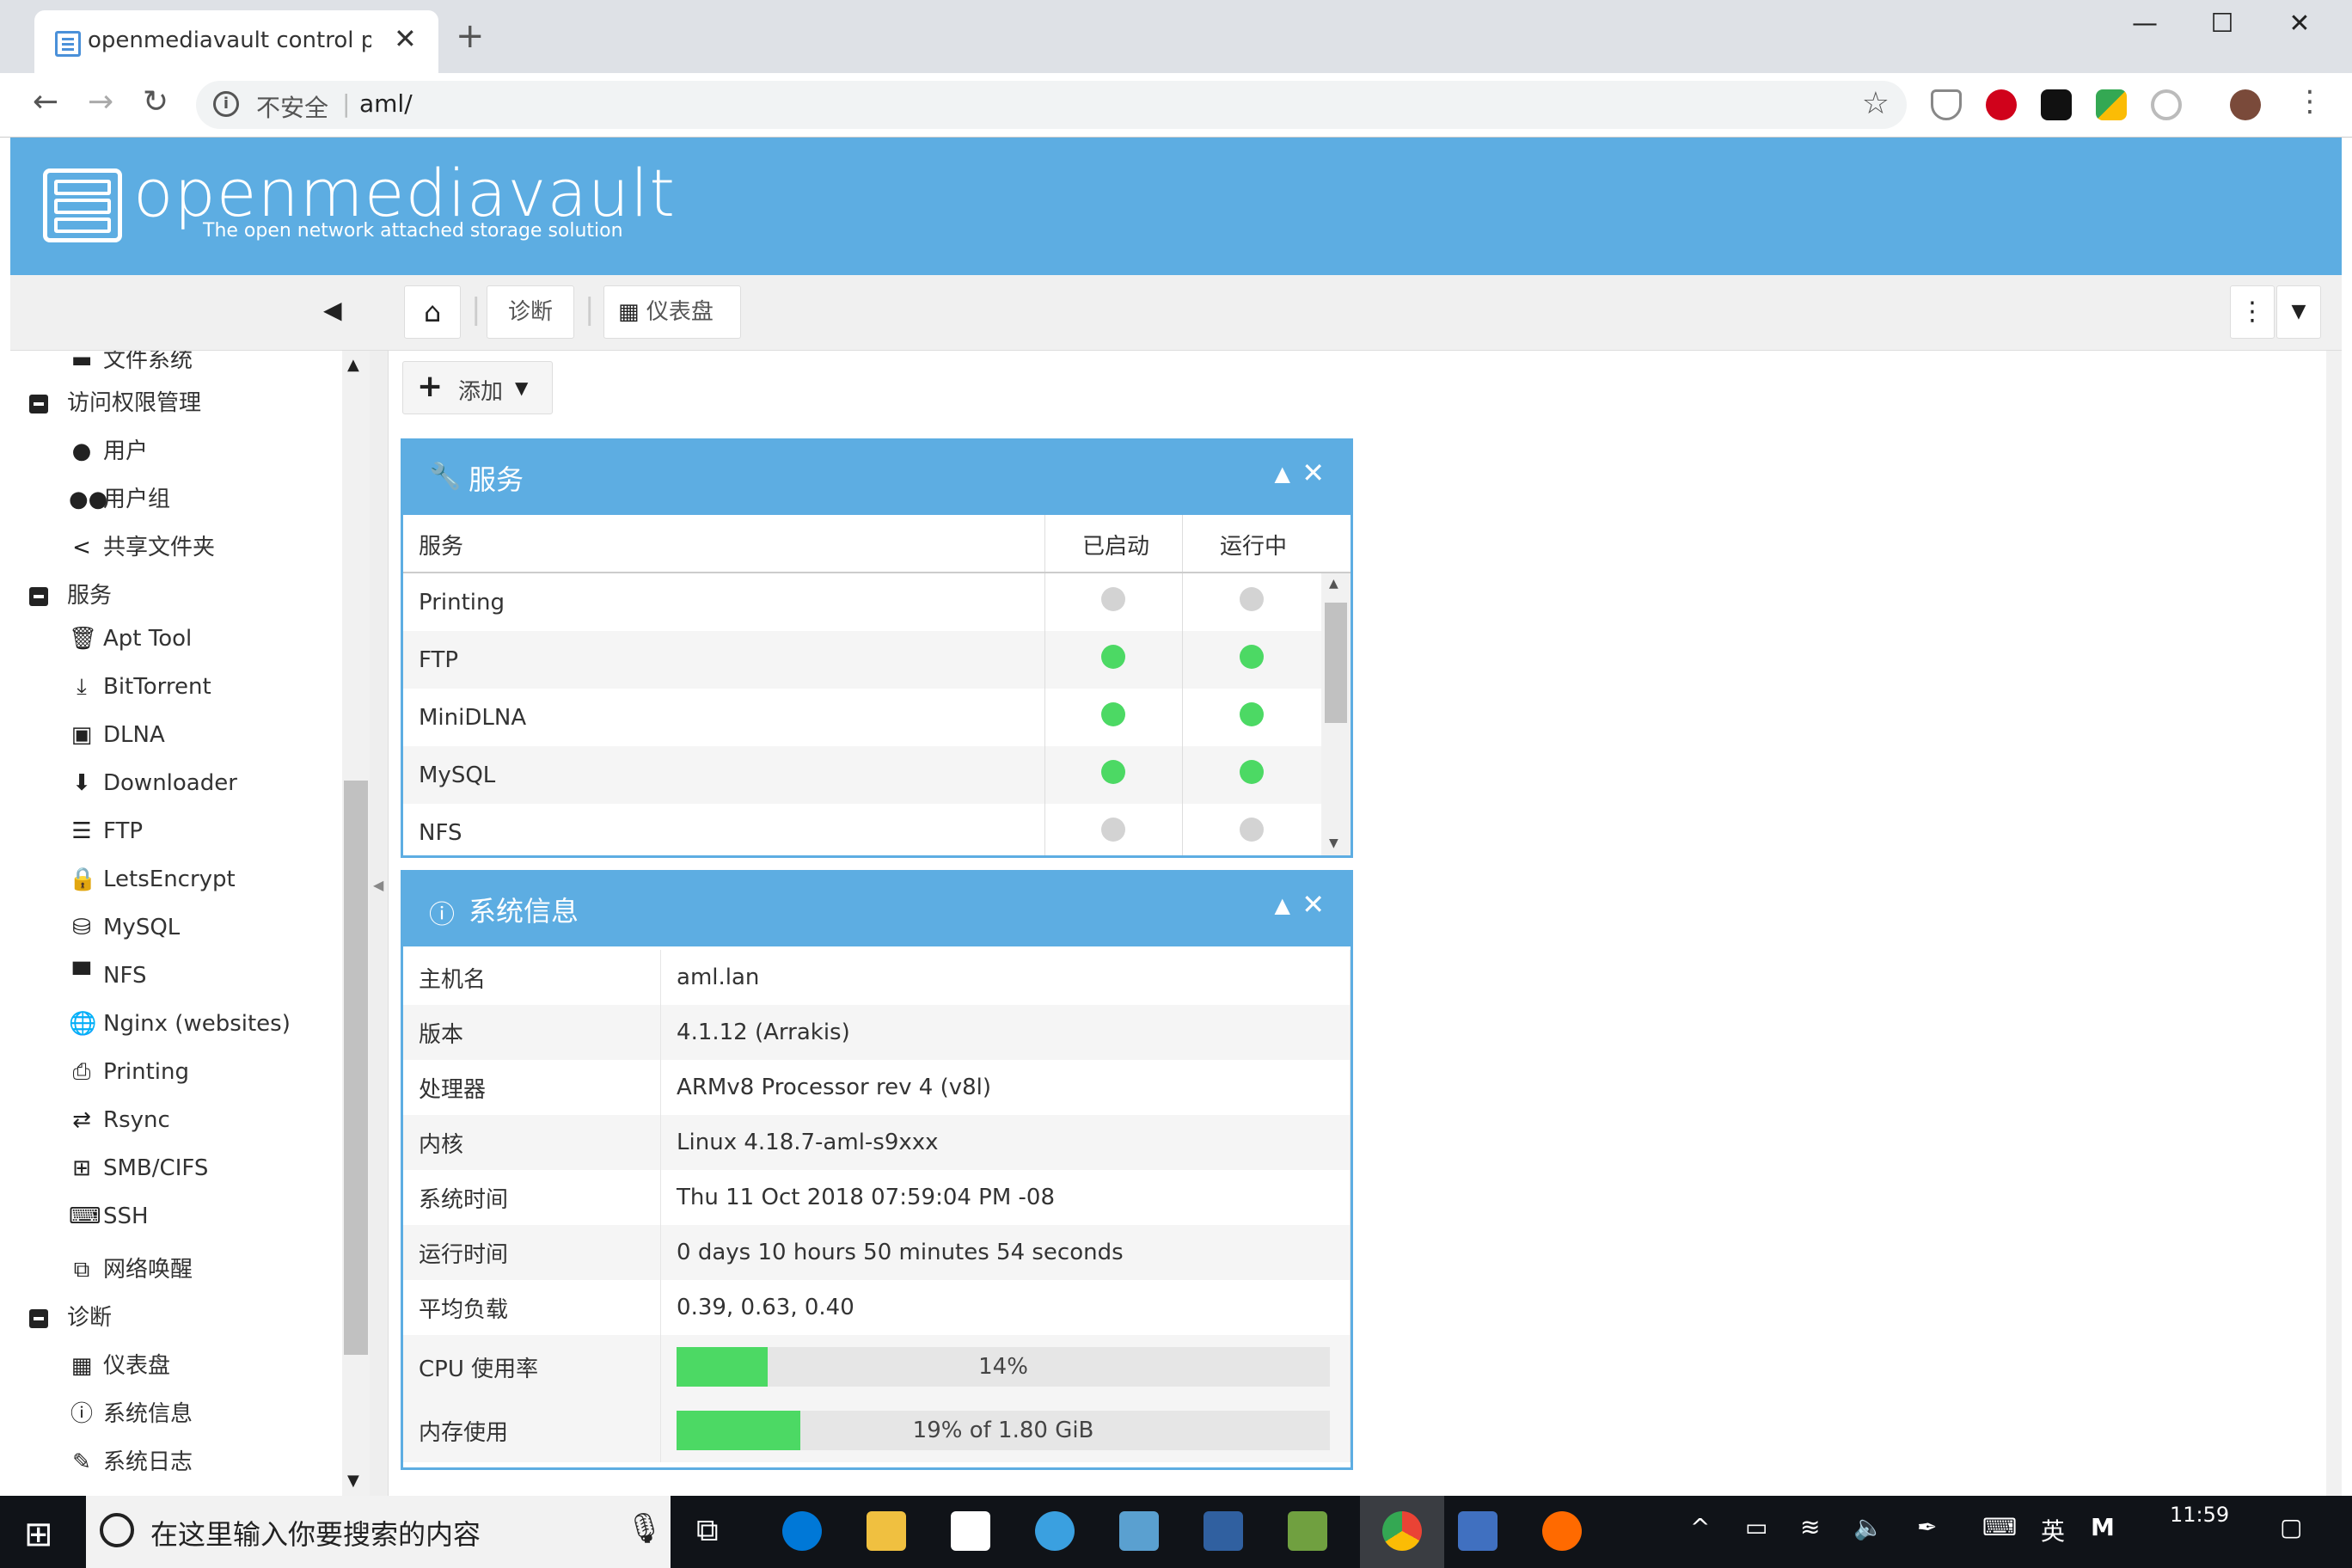 The image size is (2352, 1568). Describe the element at coordinates (1999, 1527) in the screenshot. I see `keyboard-icon: ⌨` at that location.